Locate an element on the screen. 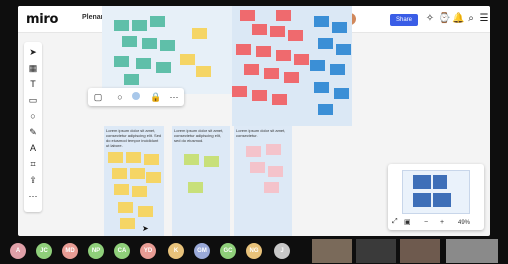  minimap-icon: ▣ is located at coordinates (407, 222).